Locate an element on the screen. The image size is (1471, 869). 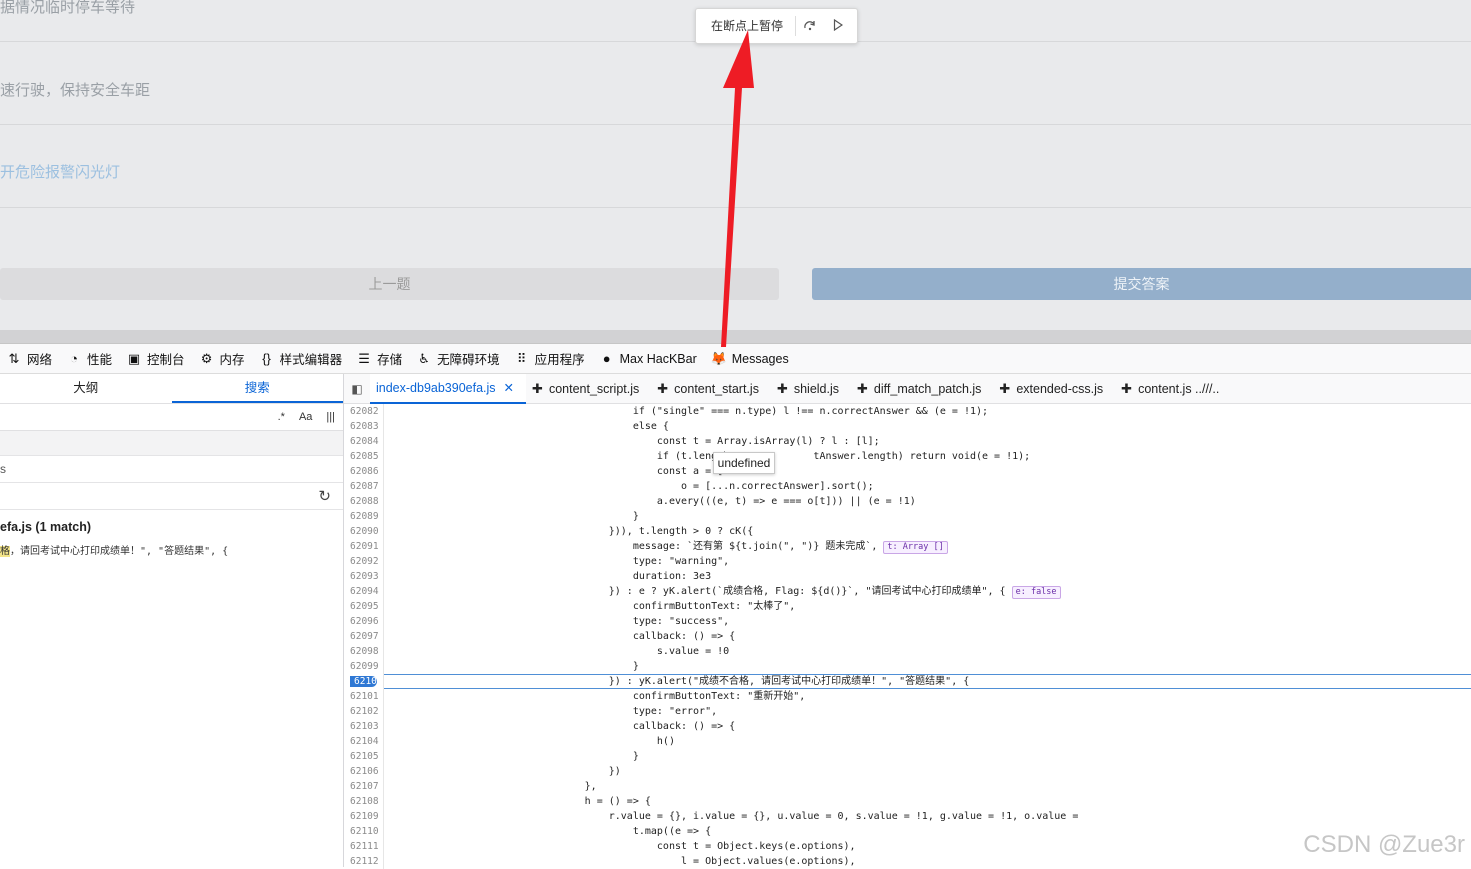
devtools-tab-1: ◔性能 is located at coordinates (90, 359).